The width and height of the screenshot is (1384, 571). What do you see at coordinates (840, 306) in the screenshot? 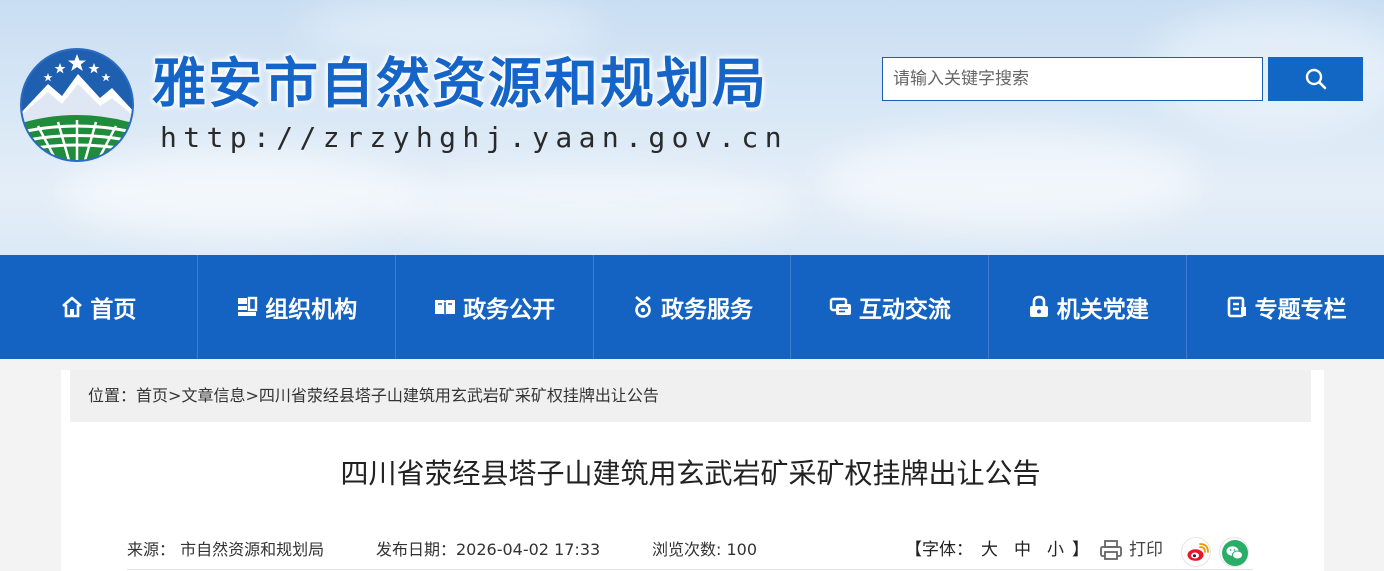
I see `chat-bubble-icon` at bounding box center [840, 306].